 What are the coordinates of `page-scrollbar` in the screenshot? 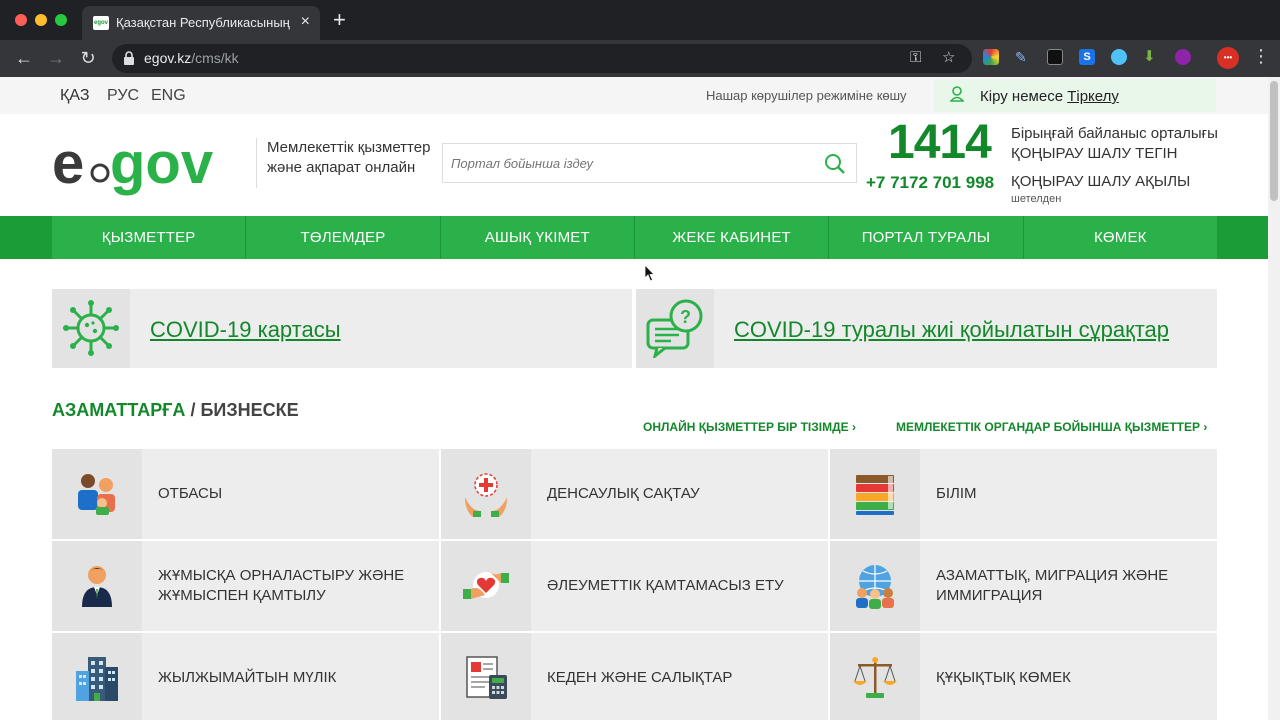 It's located at (1274, 398).